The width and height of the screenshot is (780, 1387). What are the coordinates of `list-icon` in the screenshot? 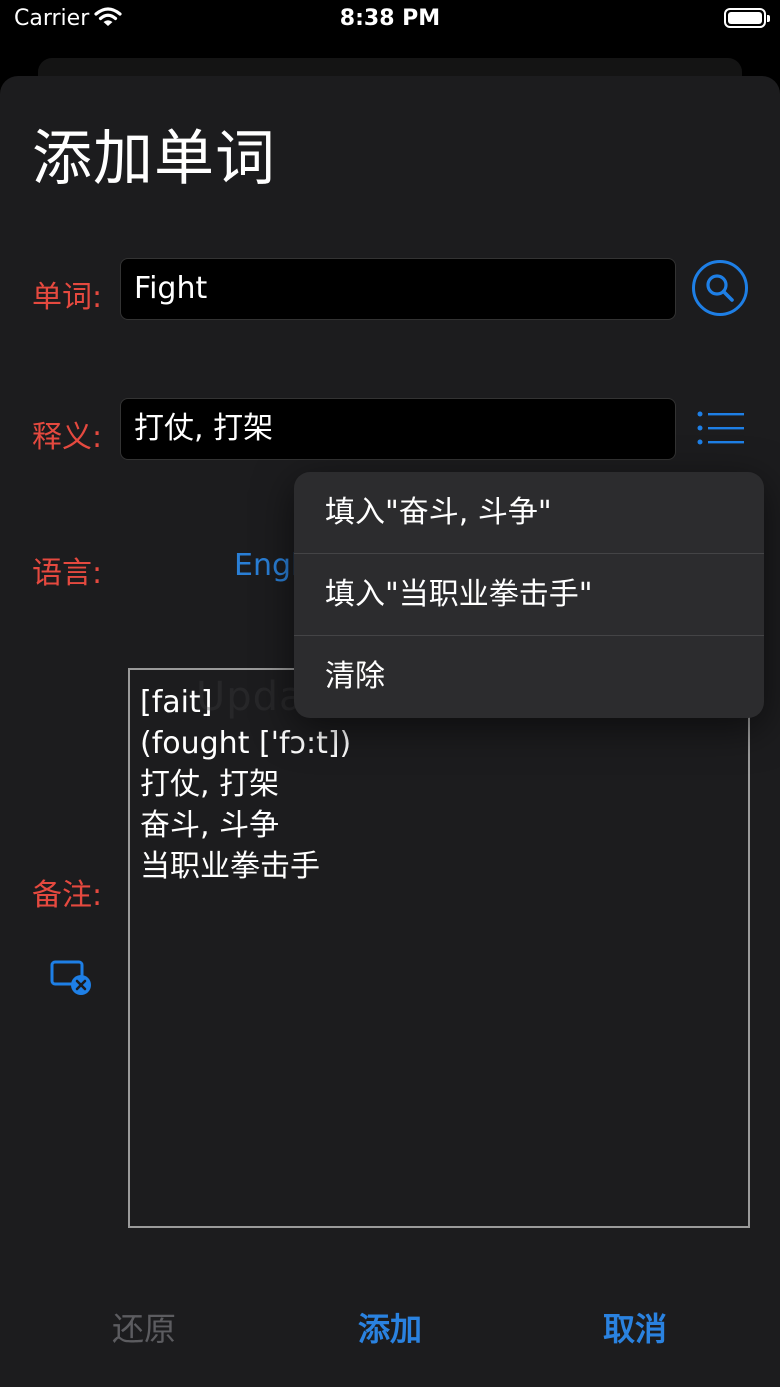 It's located at (721, 431).